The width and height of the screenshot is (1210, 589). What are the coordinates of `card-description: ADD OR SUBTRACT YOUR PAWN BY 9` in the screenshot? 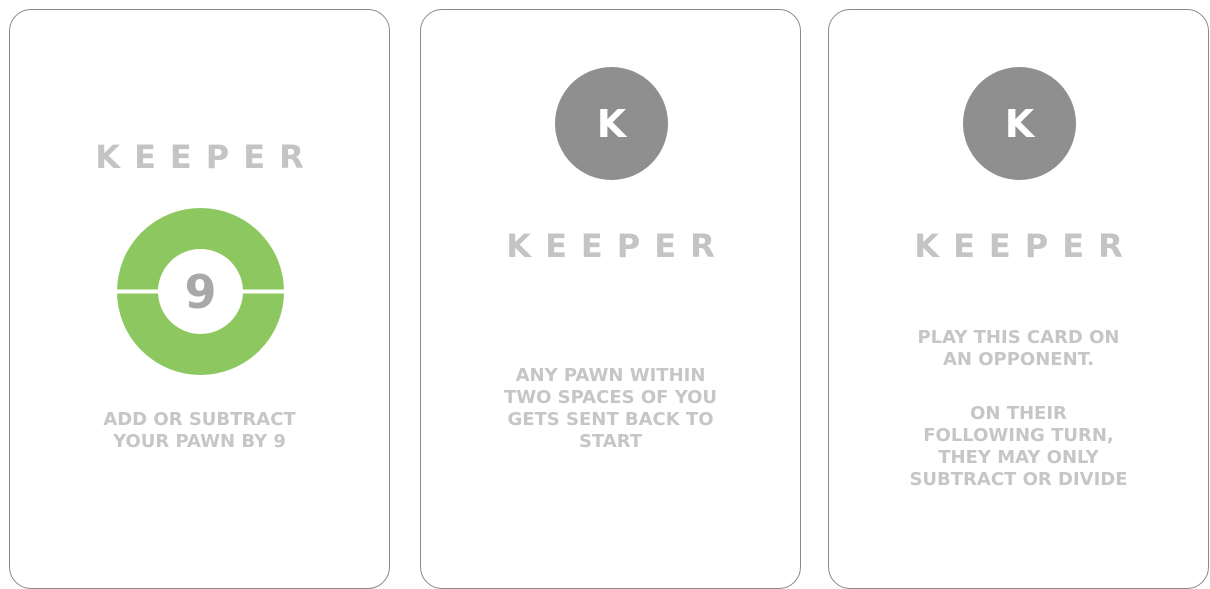 It's located at (199, 430).